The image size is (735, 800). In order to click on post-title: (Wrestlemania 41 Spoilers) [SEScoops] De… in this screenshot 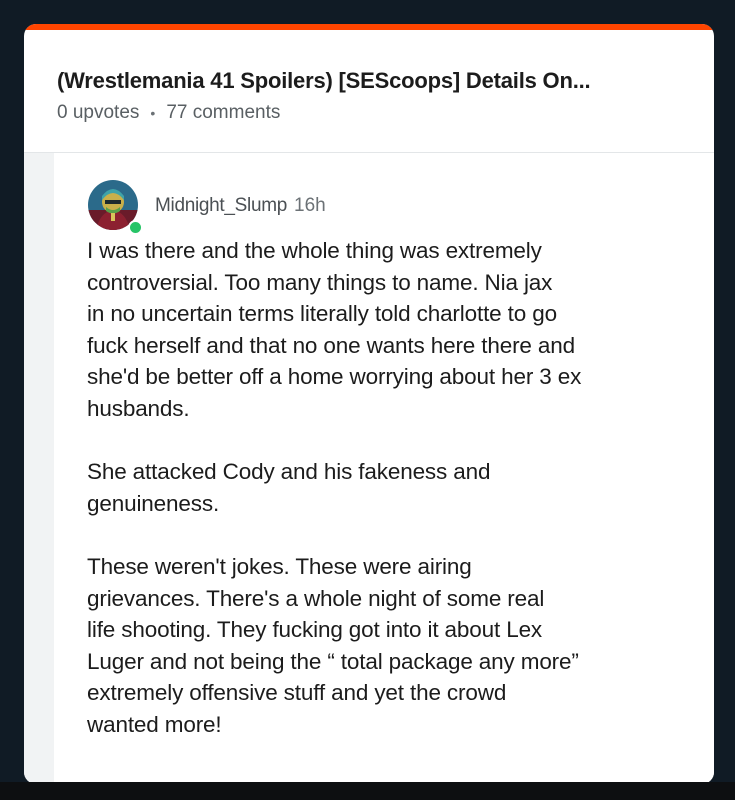, I will do `click(377, 81)`.